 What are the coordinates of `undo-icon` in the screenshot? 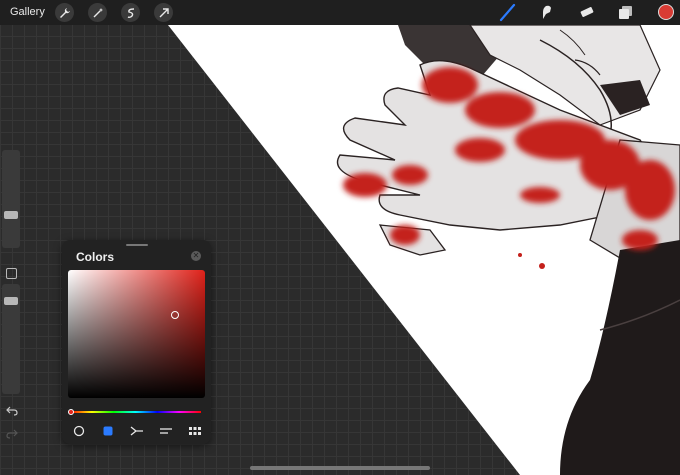 It's located at (12, 409).